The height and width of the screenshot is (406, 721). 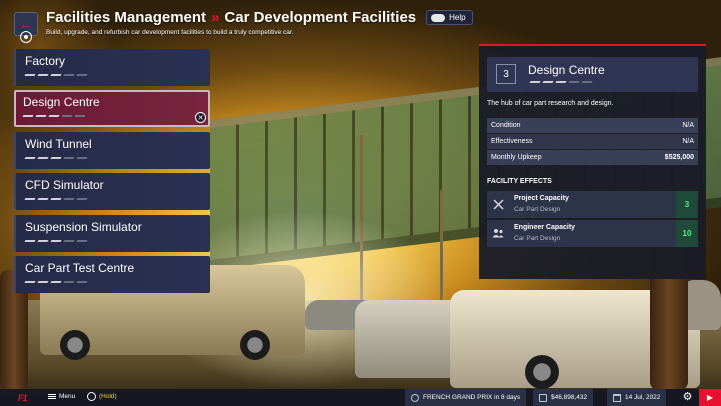 I want to click on facility-name: Design Centre, so click(x=61, y=102).